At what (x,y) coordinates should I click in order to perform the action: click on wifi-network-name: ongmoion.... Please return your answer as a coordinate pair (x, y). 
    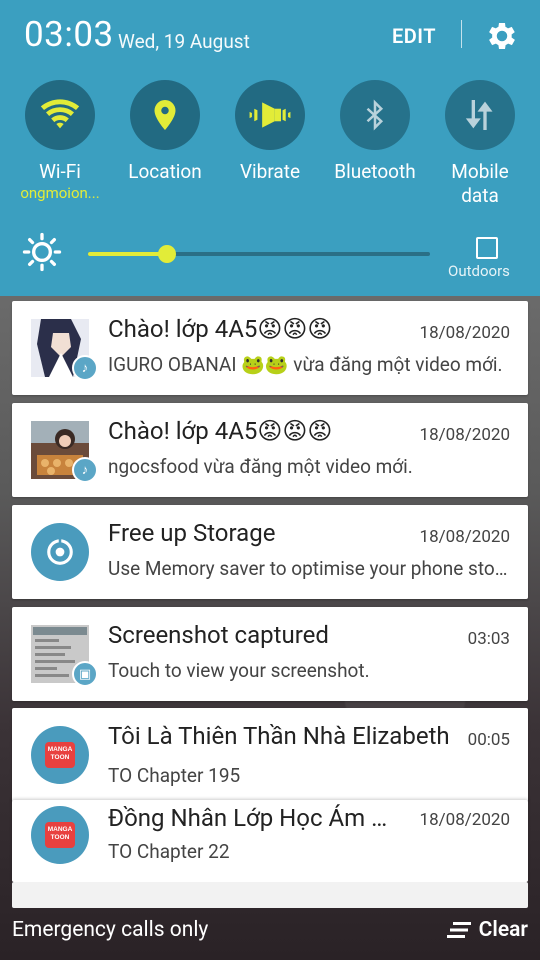
    Looking at the image, I should click on (60, 193).